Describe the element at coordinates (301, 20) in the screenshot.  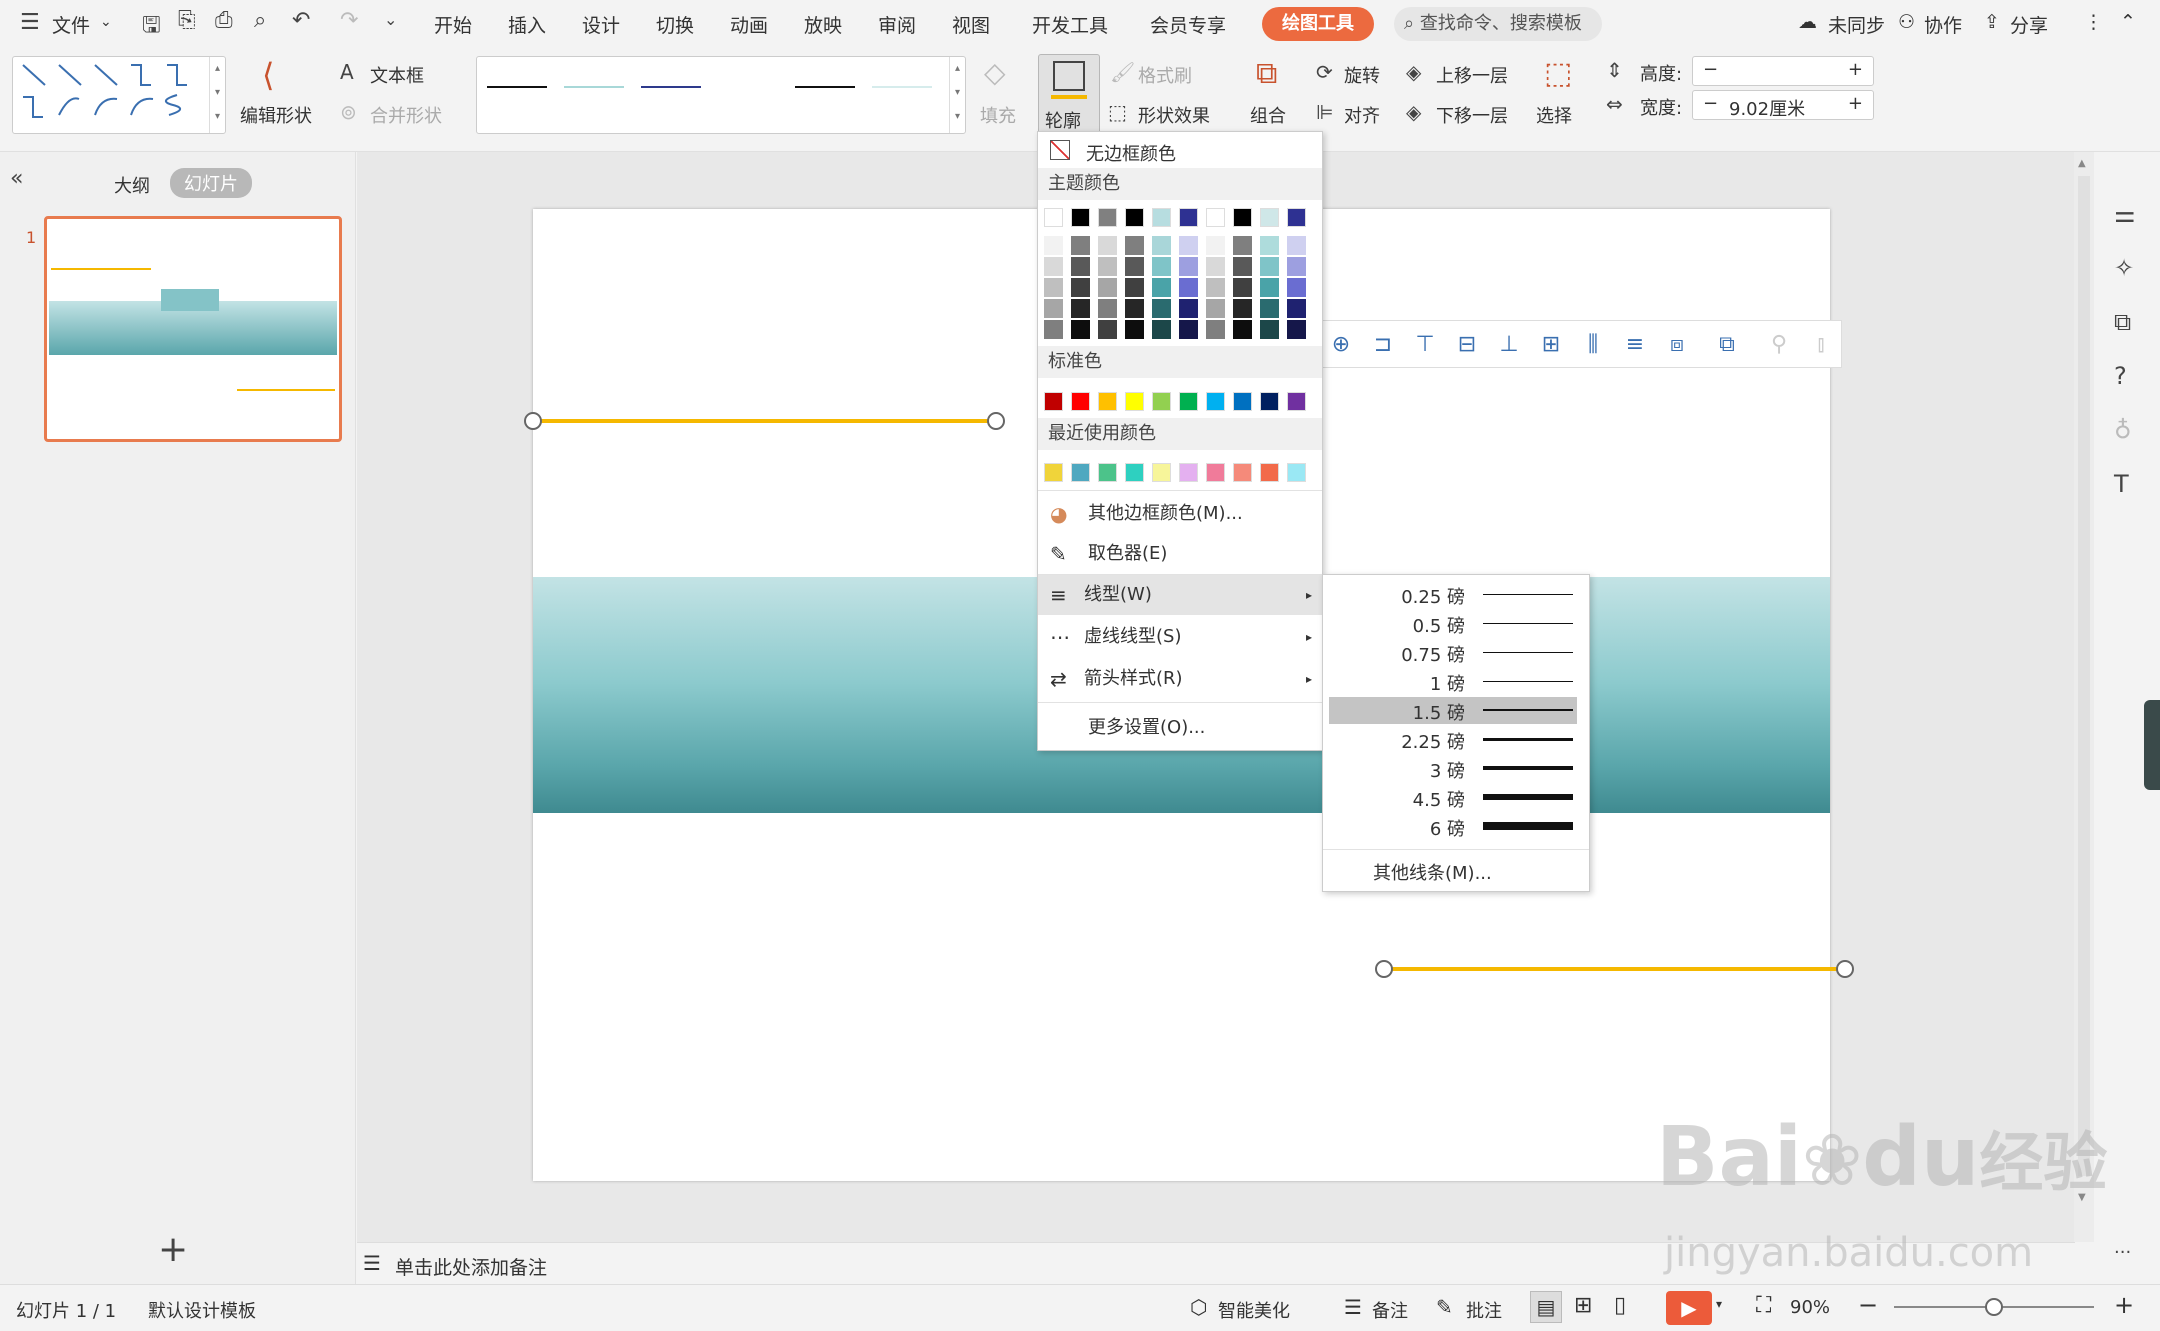
I see `undo-icon: ↶` at that location.